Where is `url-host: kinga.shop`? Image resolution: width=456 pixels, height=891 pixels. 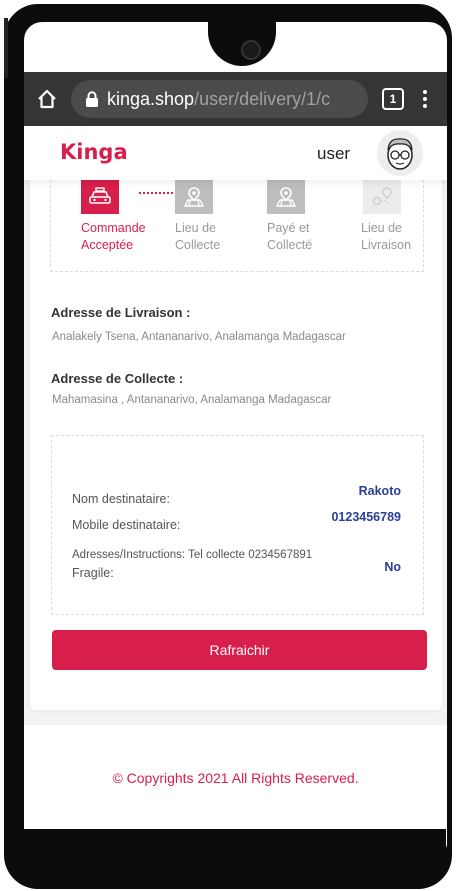
url-host: kinga.shop is located at coordinates (151, 98).